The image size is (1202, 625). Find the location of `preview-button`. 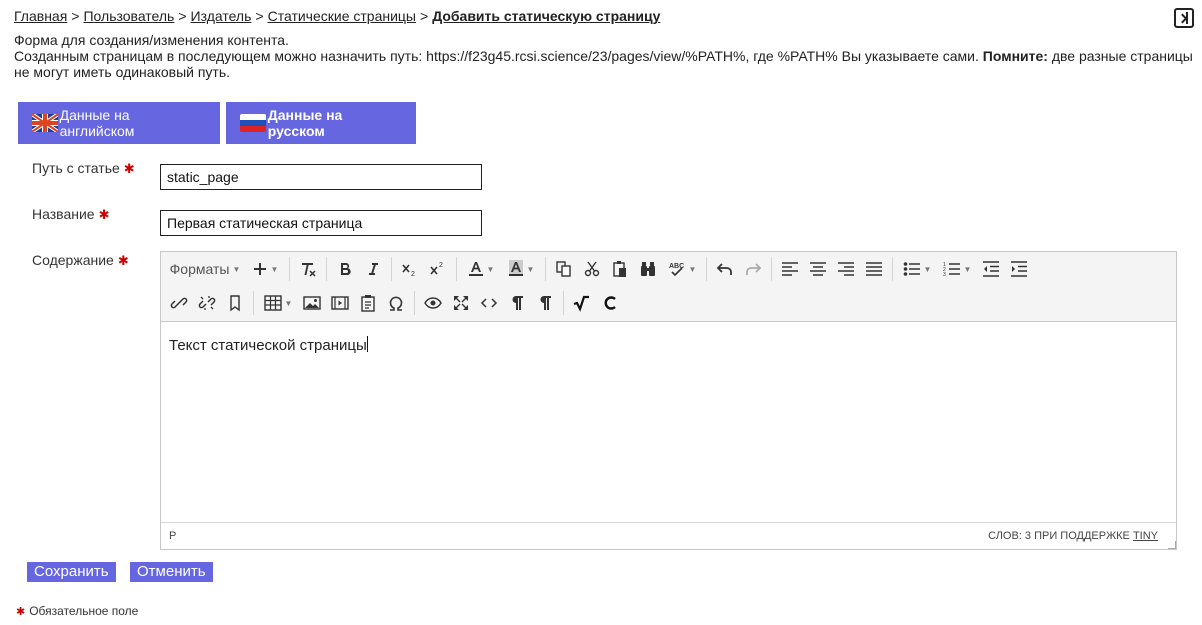

preview-button is located at coordinates (433, 303).